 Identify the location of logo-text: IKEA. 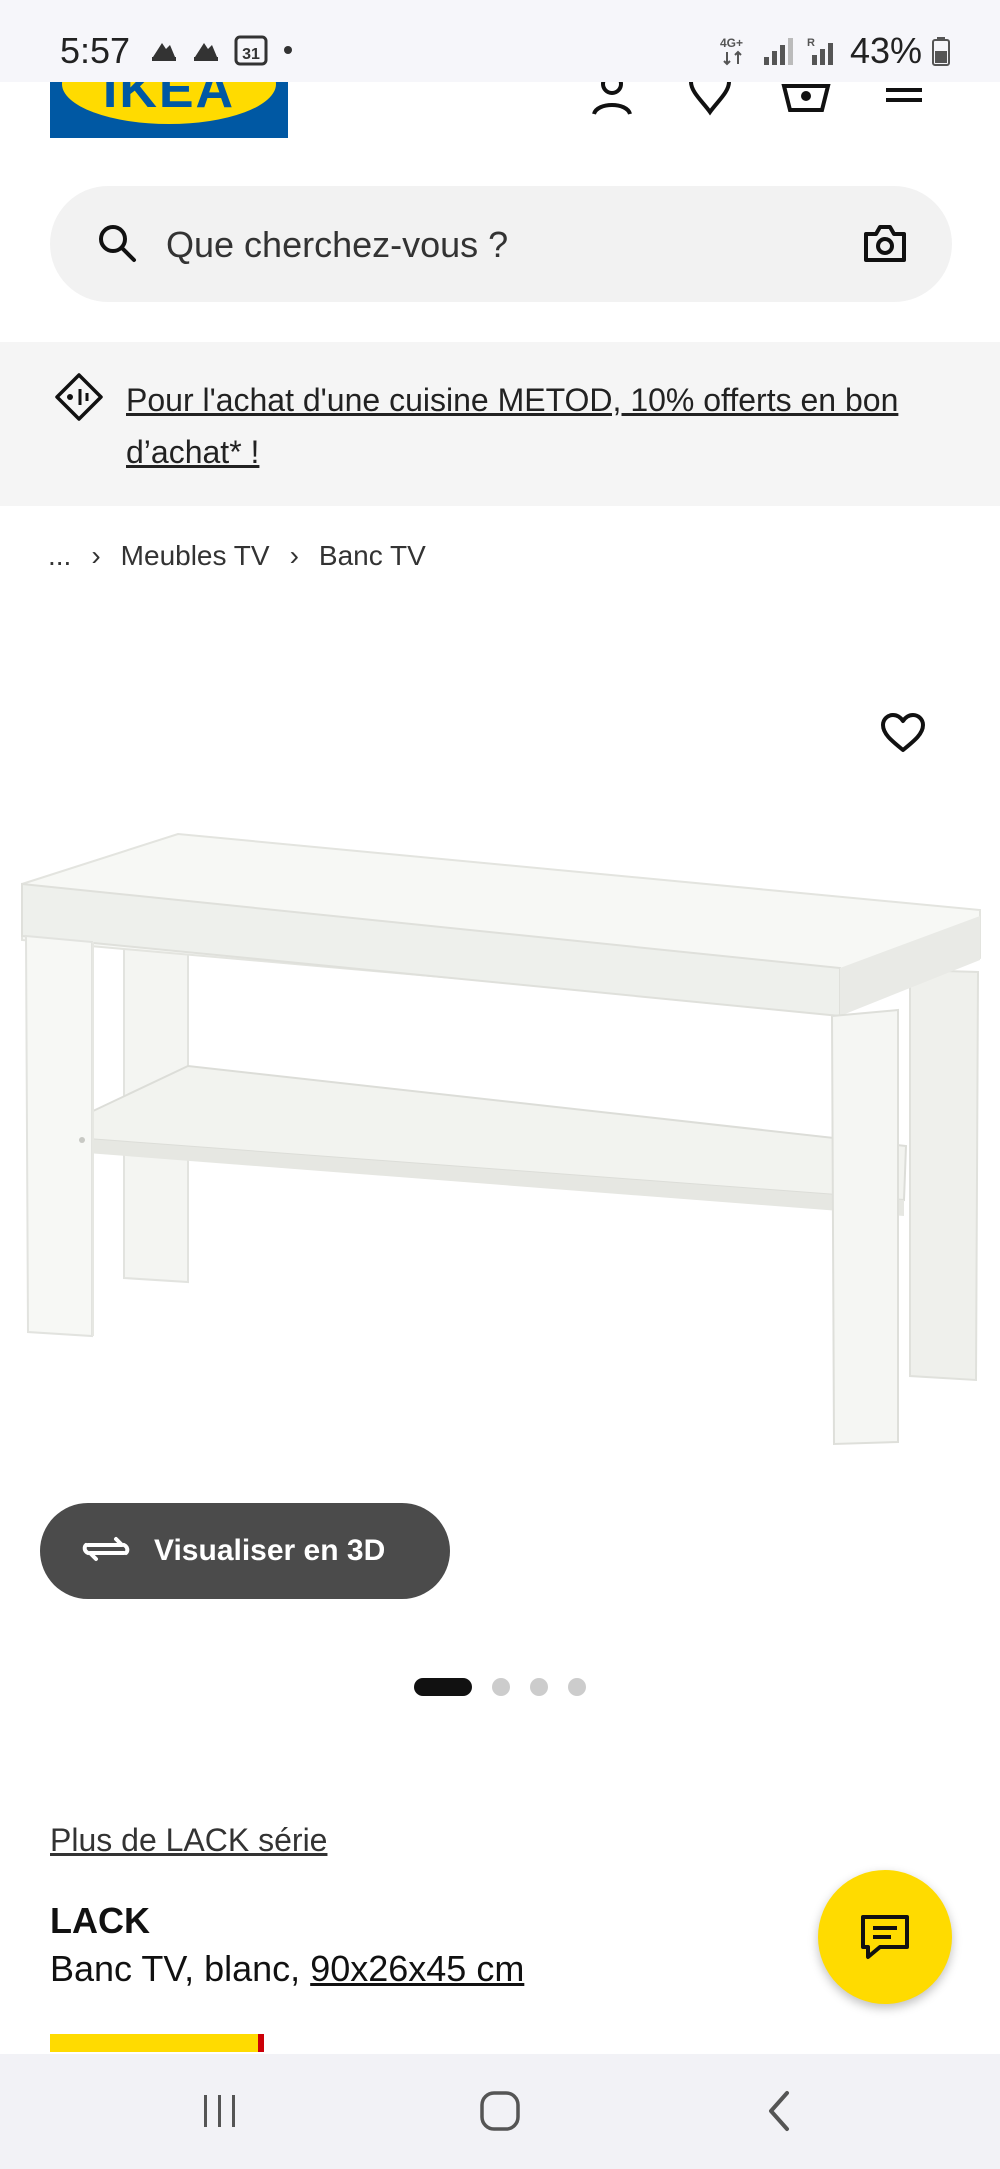
(169, 100).